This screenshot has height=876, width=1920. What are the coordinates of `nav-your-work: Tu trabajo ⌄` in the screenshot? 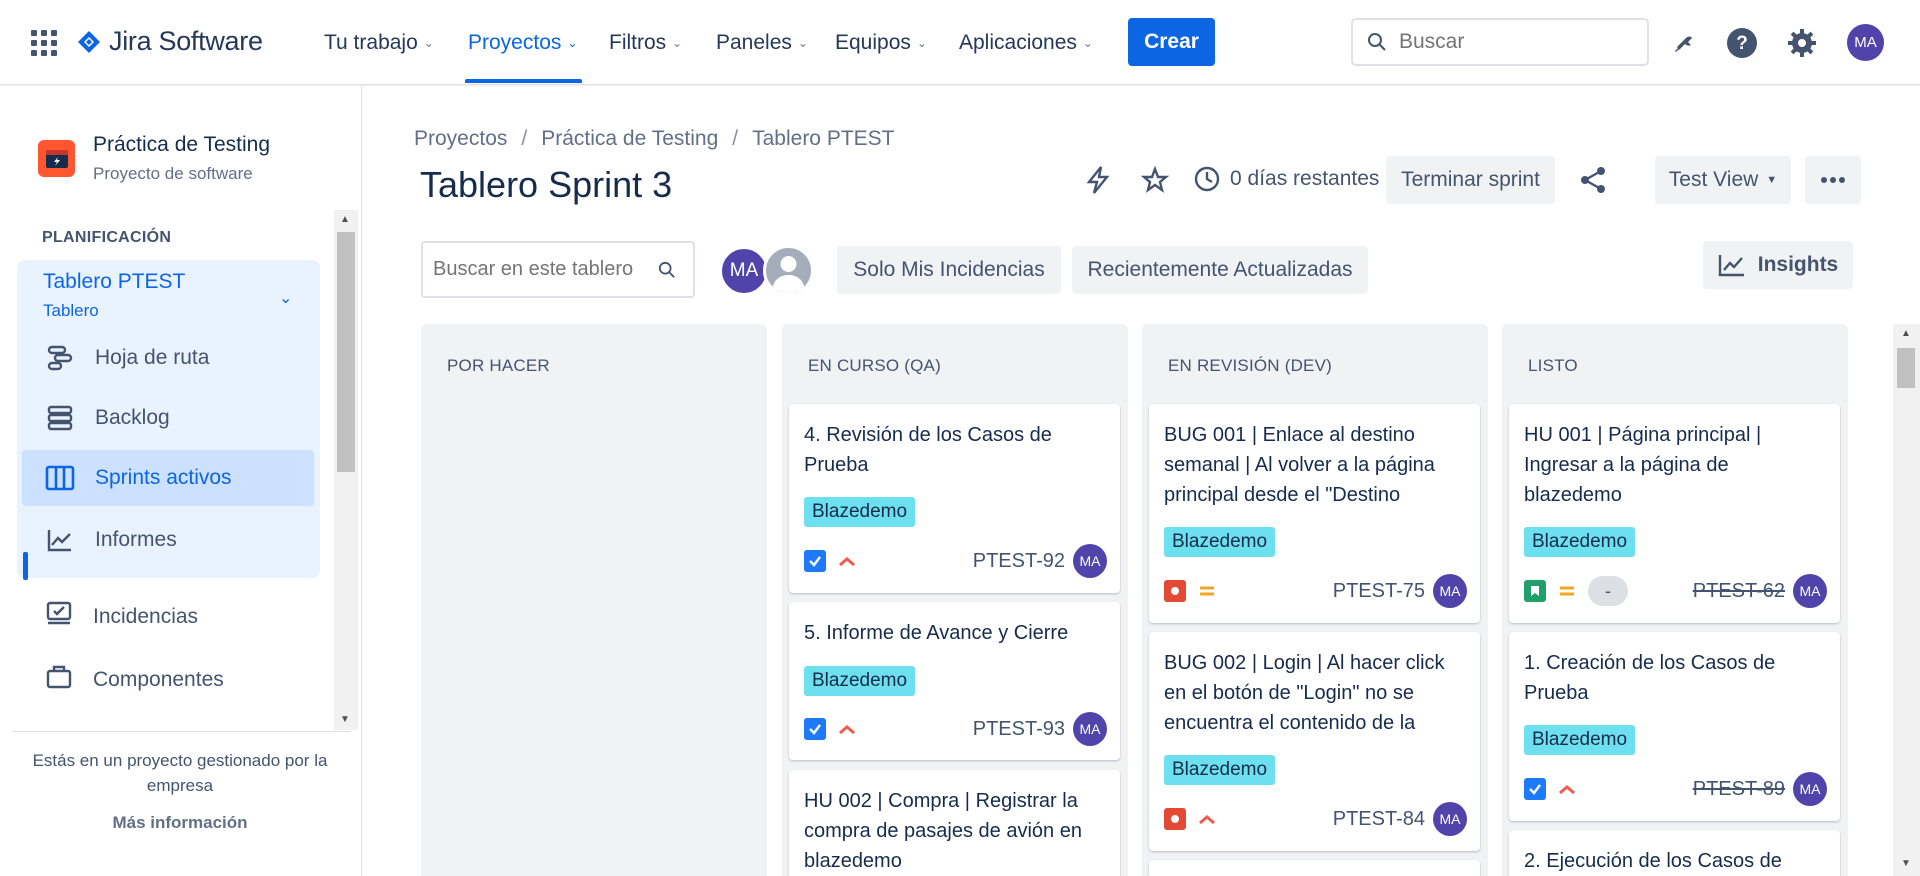 It's located at (379, 43).